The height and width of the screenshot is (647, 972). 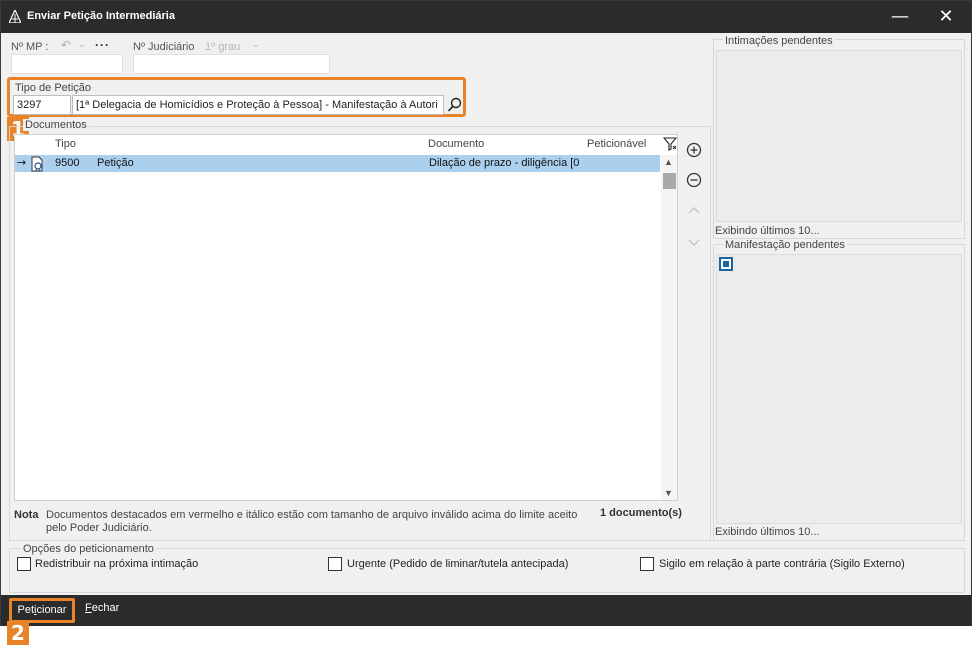 What do you see at coordinates (67, 64) in the screenshot?
I see `mp-number-field` at bounding box center [67, 64].